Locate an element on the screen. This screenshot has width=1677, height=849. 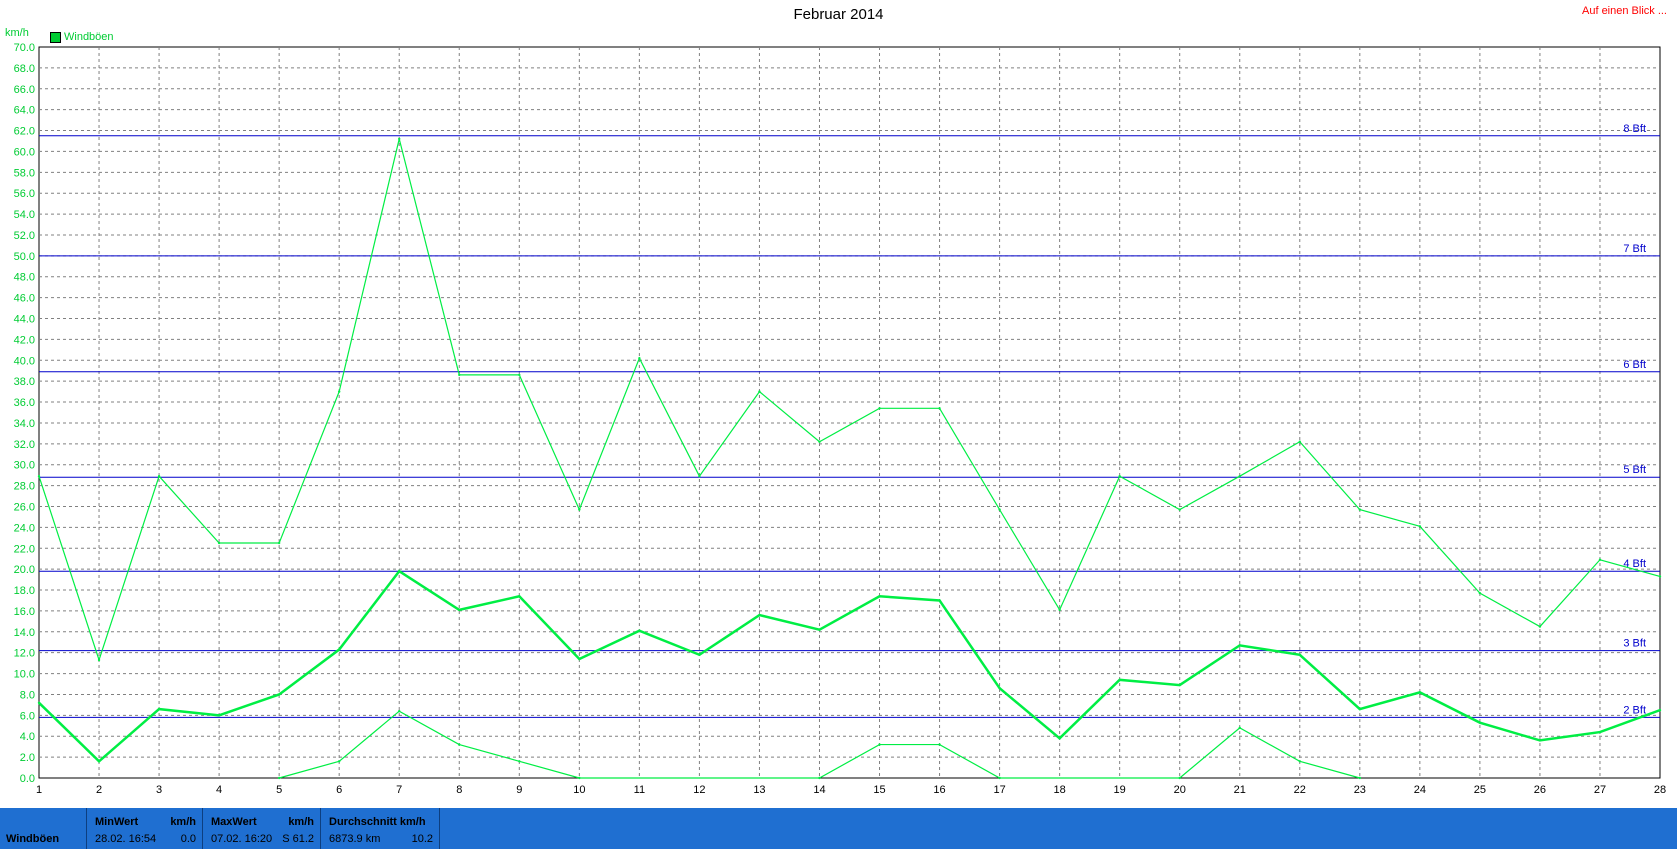
footer-avg-head: Durchschnitt km/h is located at coordinates (377, 822).